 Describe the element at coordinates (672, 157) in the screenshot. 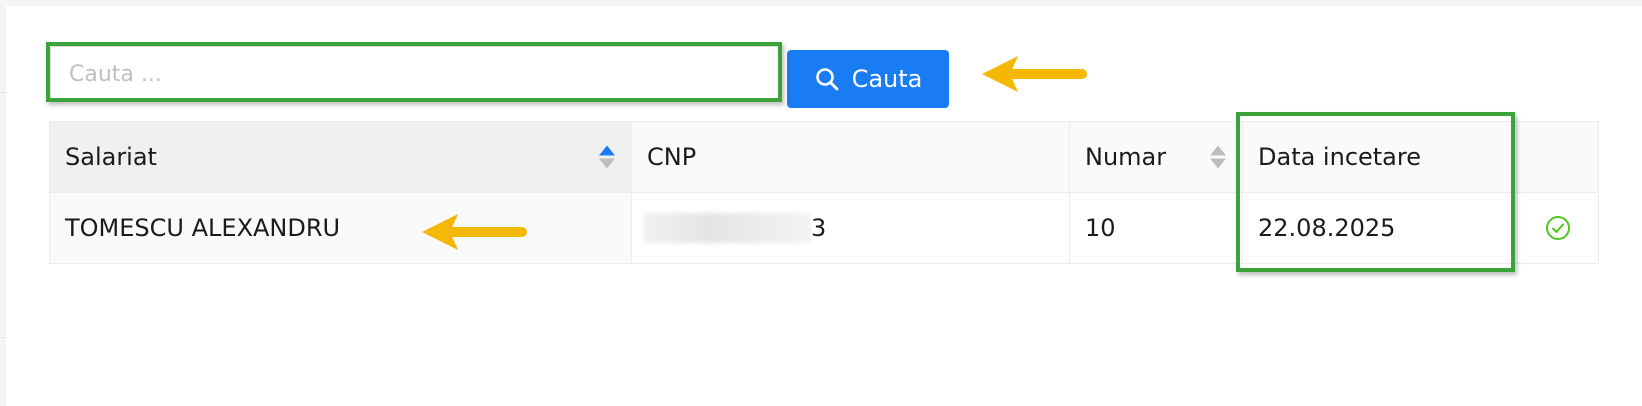

I see `column-header-label: CNP` at that location.